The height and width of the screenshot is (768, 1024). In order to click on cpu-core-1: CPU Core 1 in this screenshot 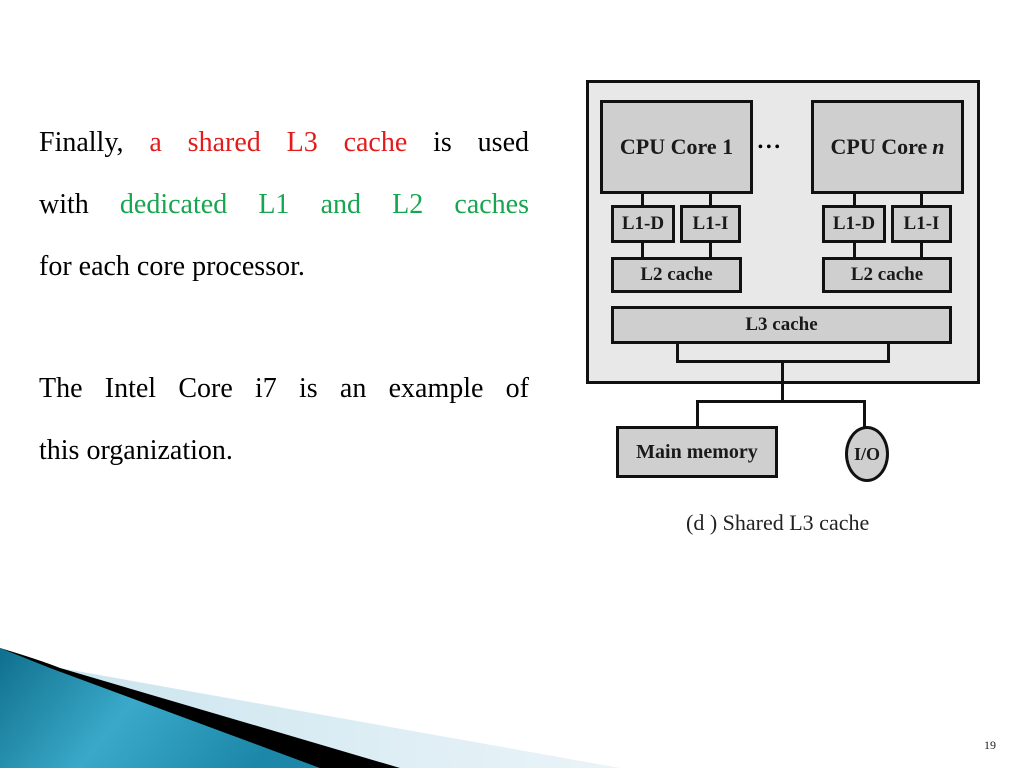, I will do `click(676, 147)`.